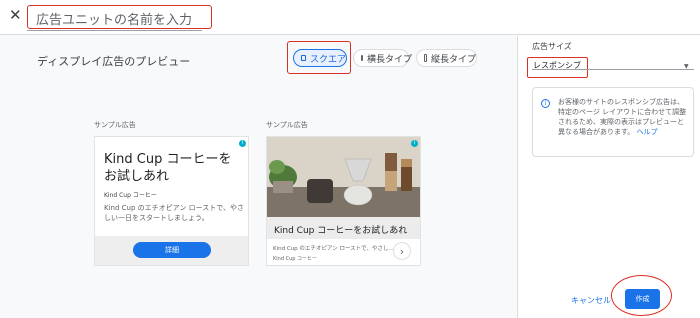 This screenshot has width=700, height=318. I want to click on create-button-highlight, so click(641, 295).